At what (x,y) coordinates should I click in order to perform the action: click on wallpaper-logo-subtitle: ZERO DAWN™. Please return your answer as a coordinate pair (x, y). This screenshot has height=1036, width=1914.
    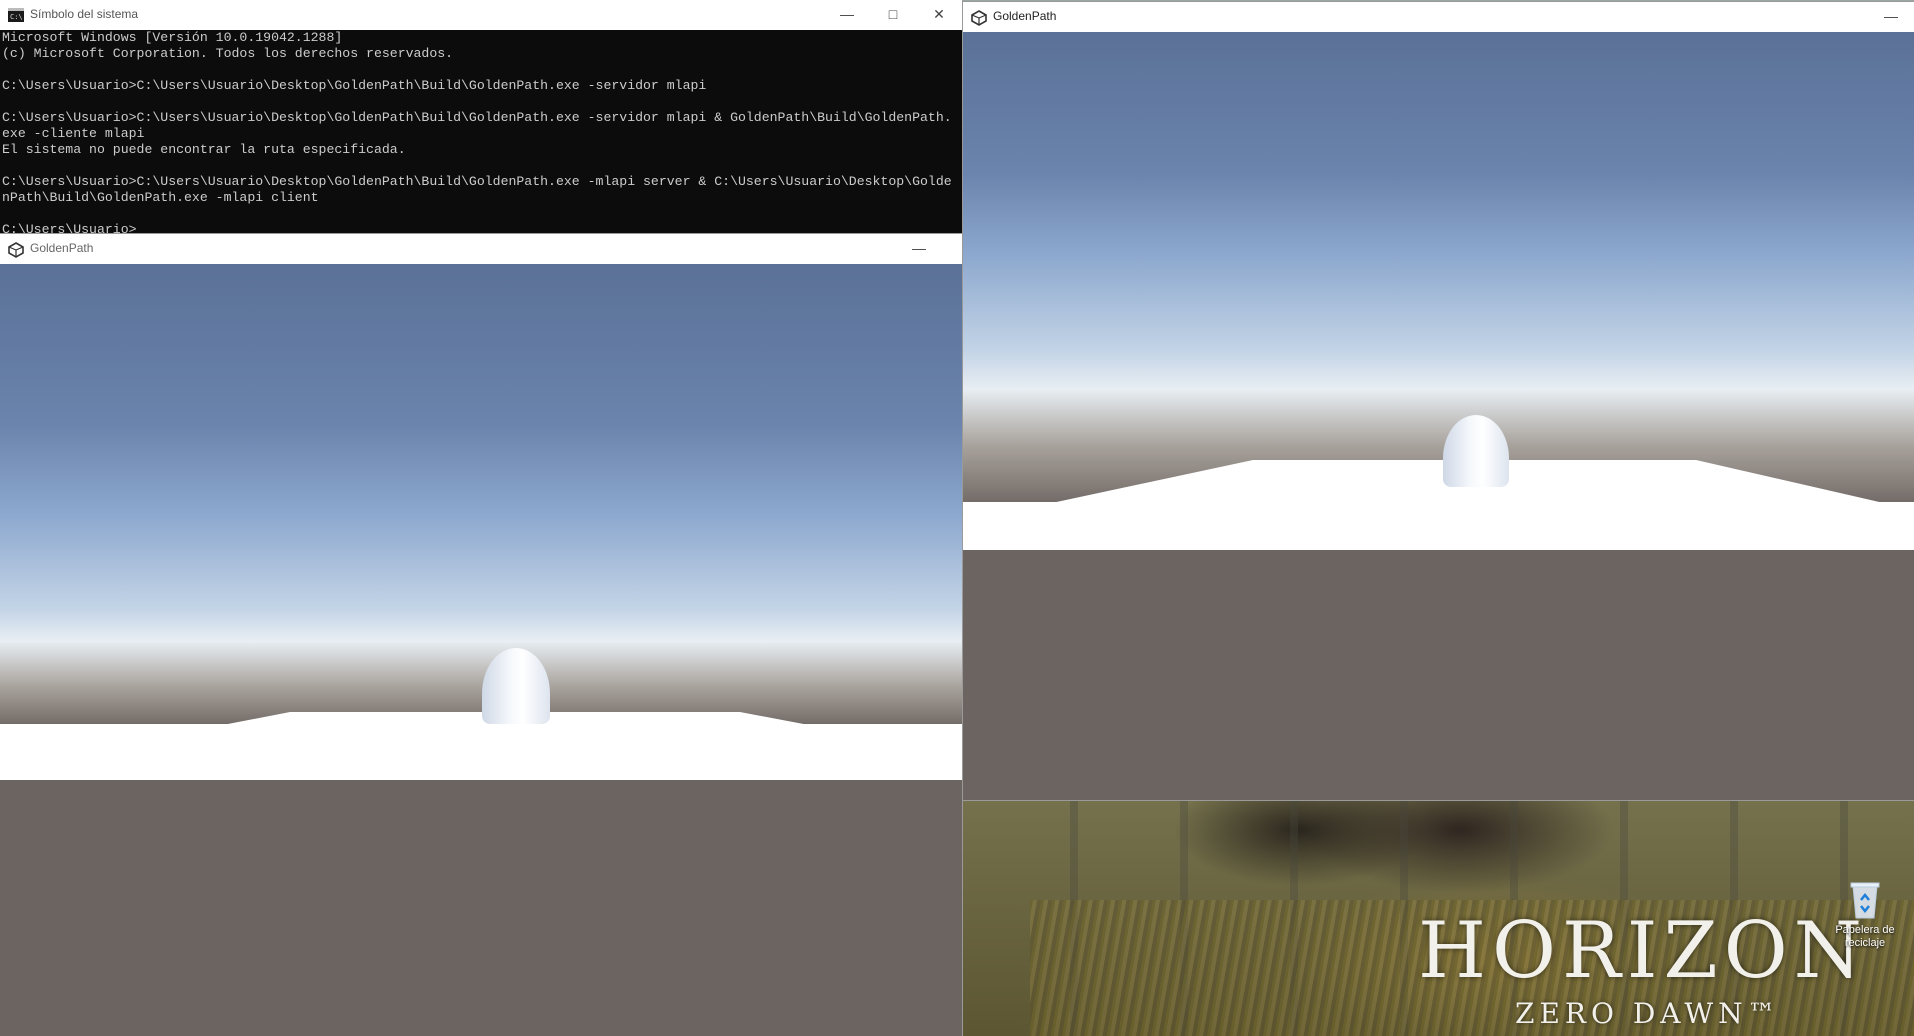
    Looking at the image, I should click on (1648, 1013).